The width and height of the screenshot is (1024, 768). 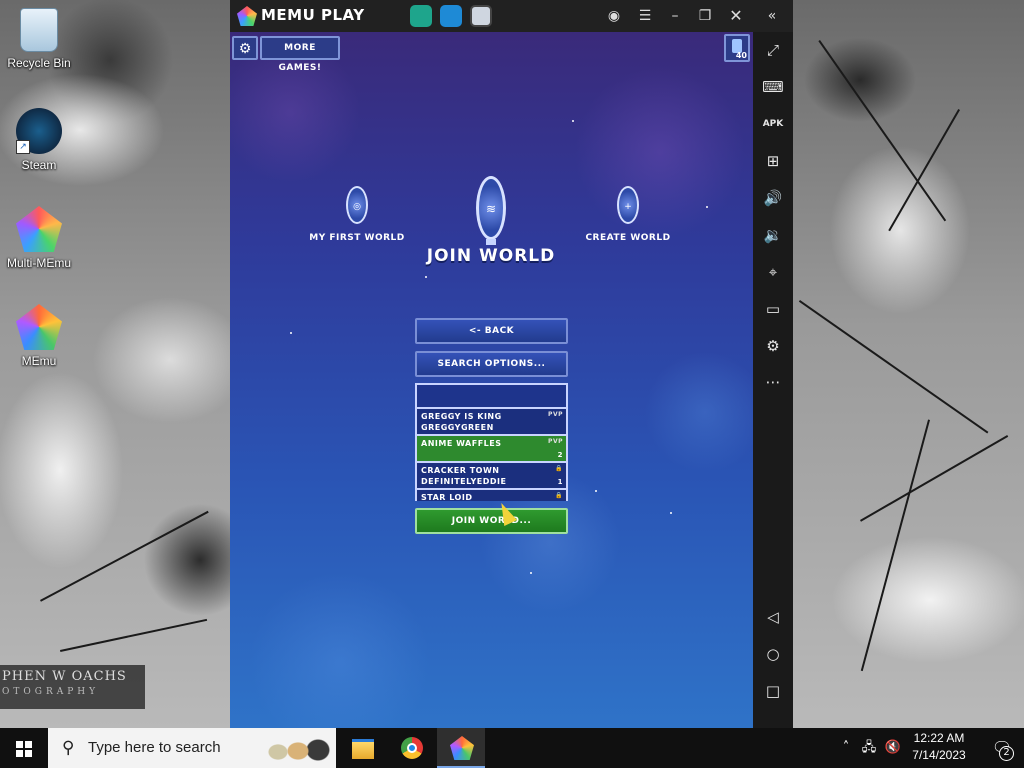 I want to click on apk-icon: APK, so click(x=773, y=124).